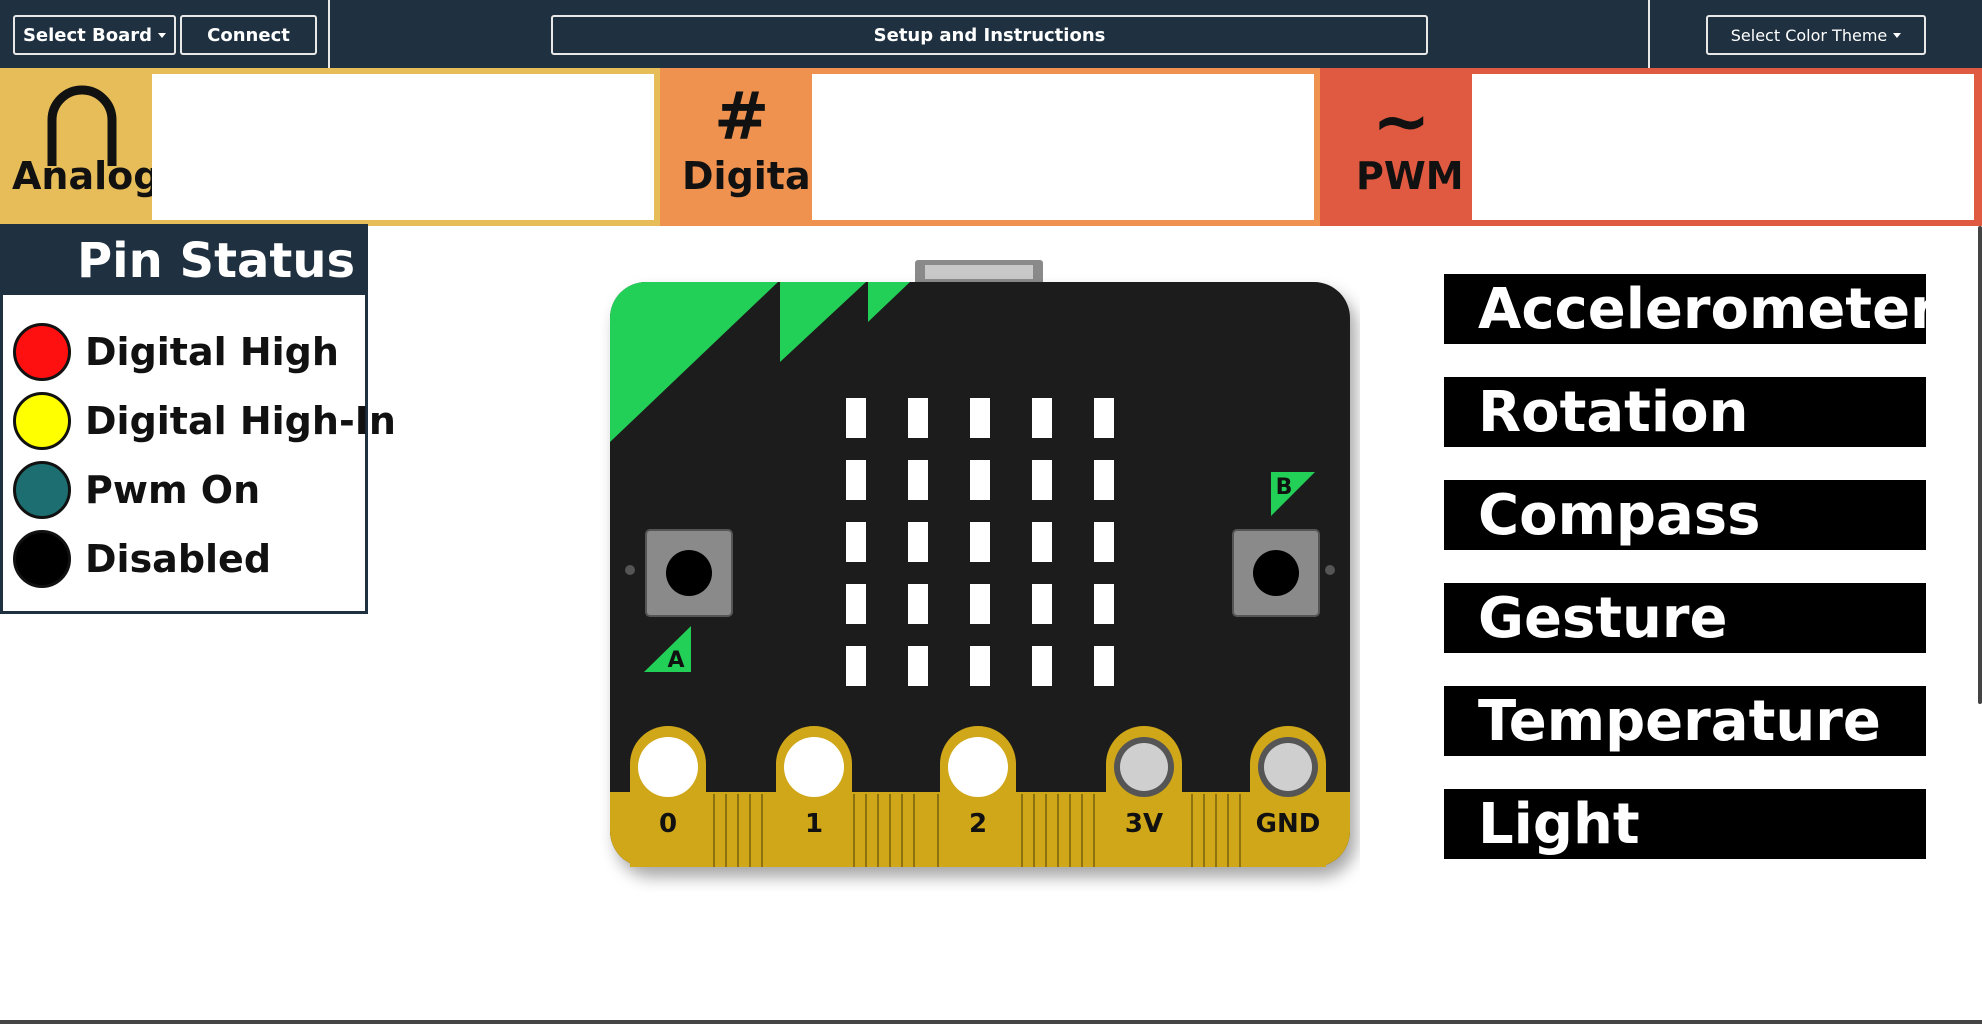 The height and width of the screenshot is (1024, 1982). Describe the element at coordinates (1144, 796) in the screenshot. I see `pin-3v` at that location.